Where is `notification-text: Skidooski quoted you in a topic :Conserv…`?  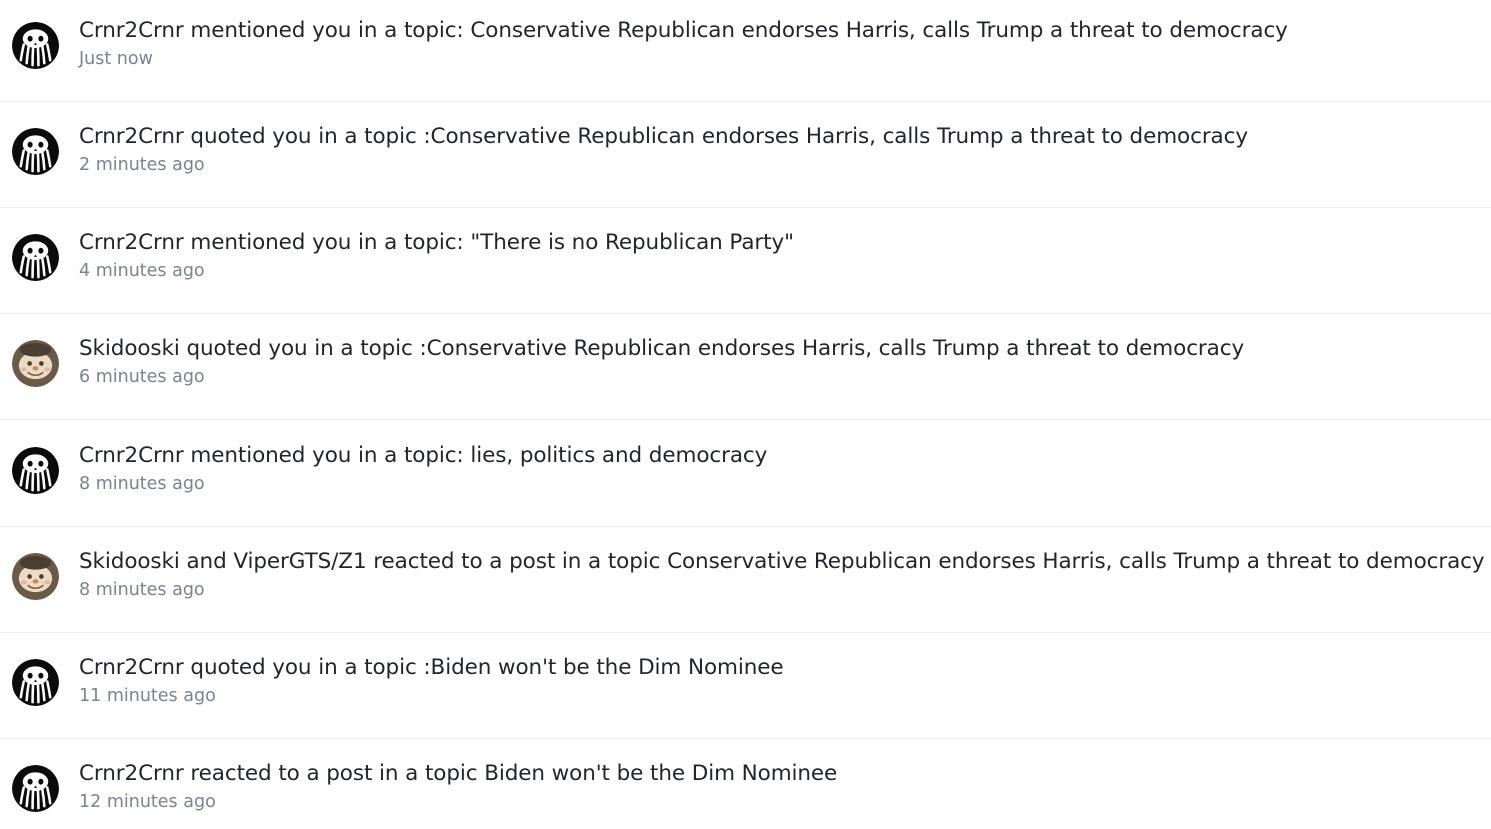 notification-text: Skidooski quoted you in a topic :Conserv… is located at coordinates (780, 349).